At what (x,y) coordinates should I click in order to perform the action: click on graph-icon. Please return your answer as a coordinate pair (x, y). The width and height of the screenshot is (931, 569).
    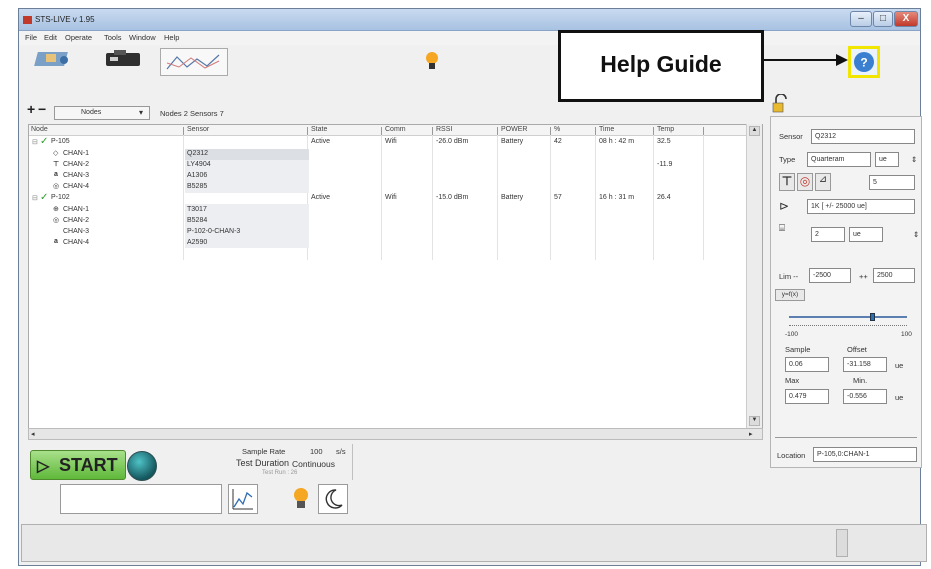
    Looking at the image, I should click on (193, 62).